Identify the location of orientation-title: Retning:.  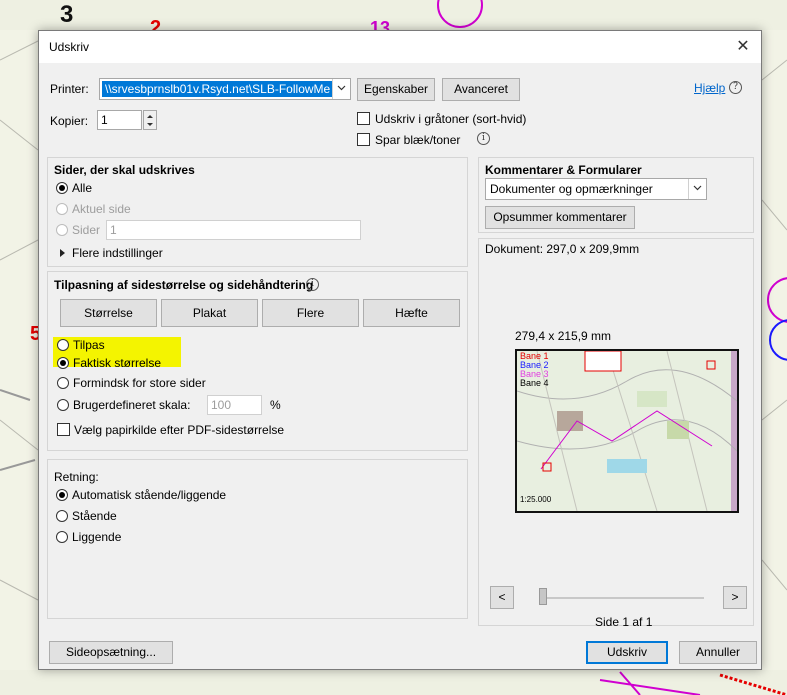
(76, 477).